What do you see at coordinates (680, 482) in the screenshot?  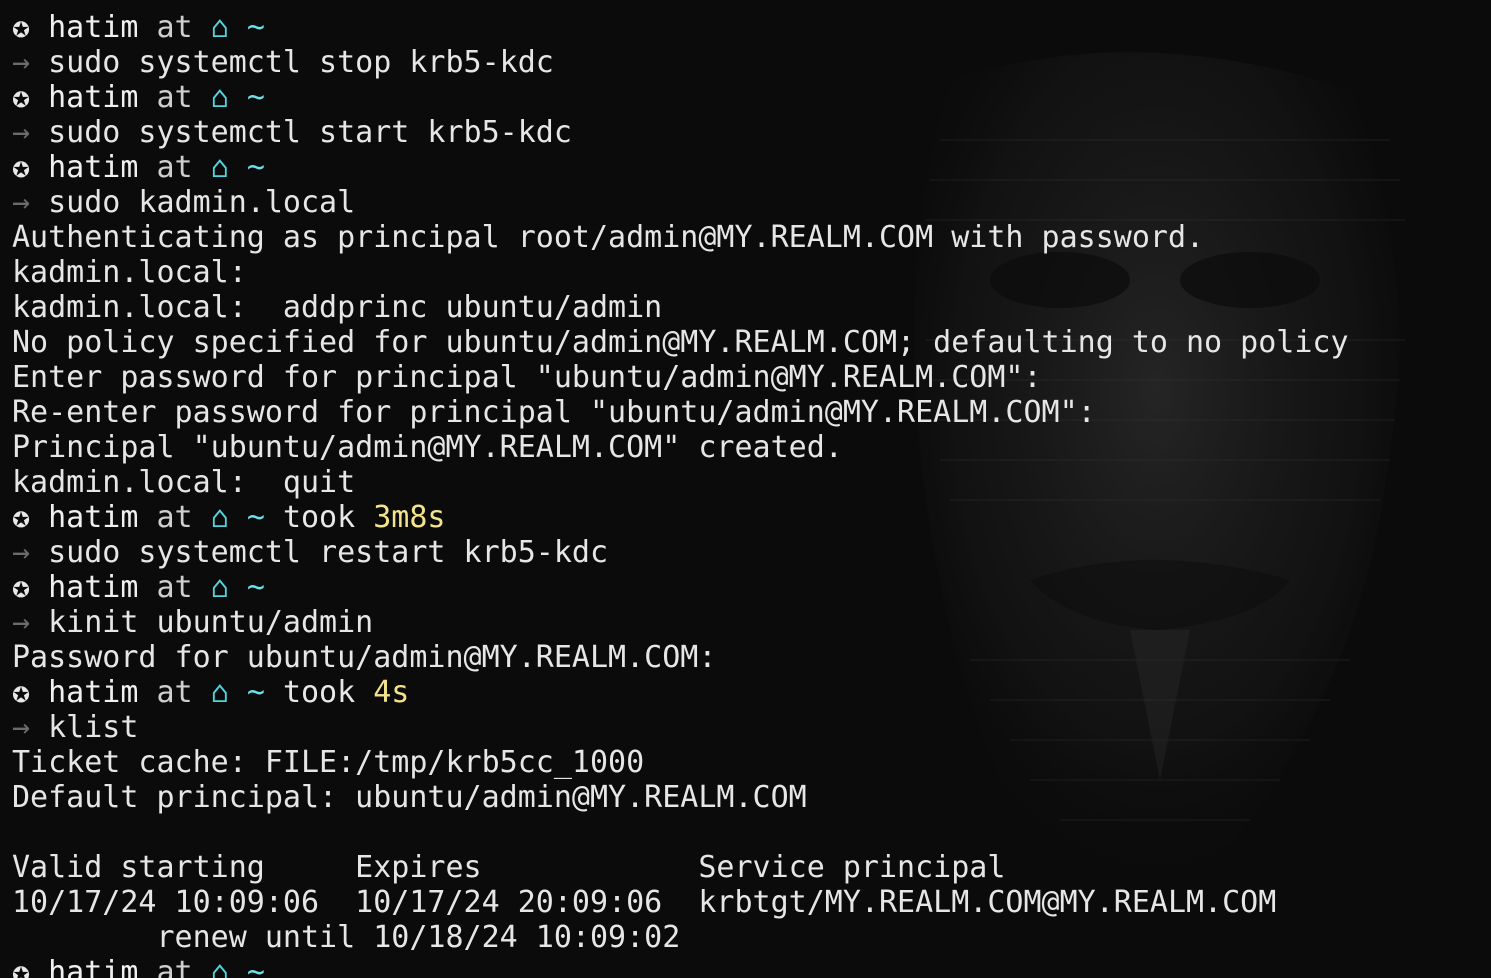 I see `output-line: kadmin.local: quit` at bounding box center [680, 482].